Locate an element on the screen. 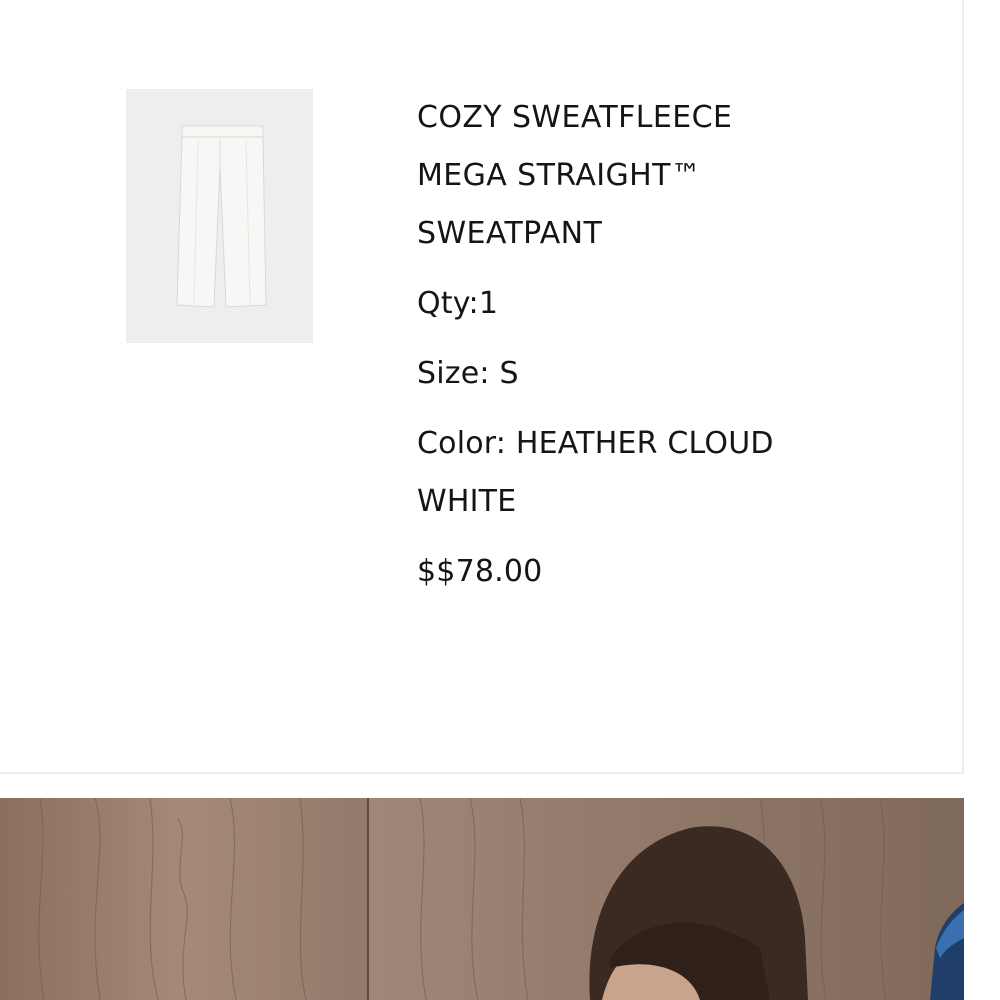 Image resolution: width=1000 pixels, height=1000 pixels. price: $$78.00 is located at coordinates (480, 571).